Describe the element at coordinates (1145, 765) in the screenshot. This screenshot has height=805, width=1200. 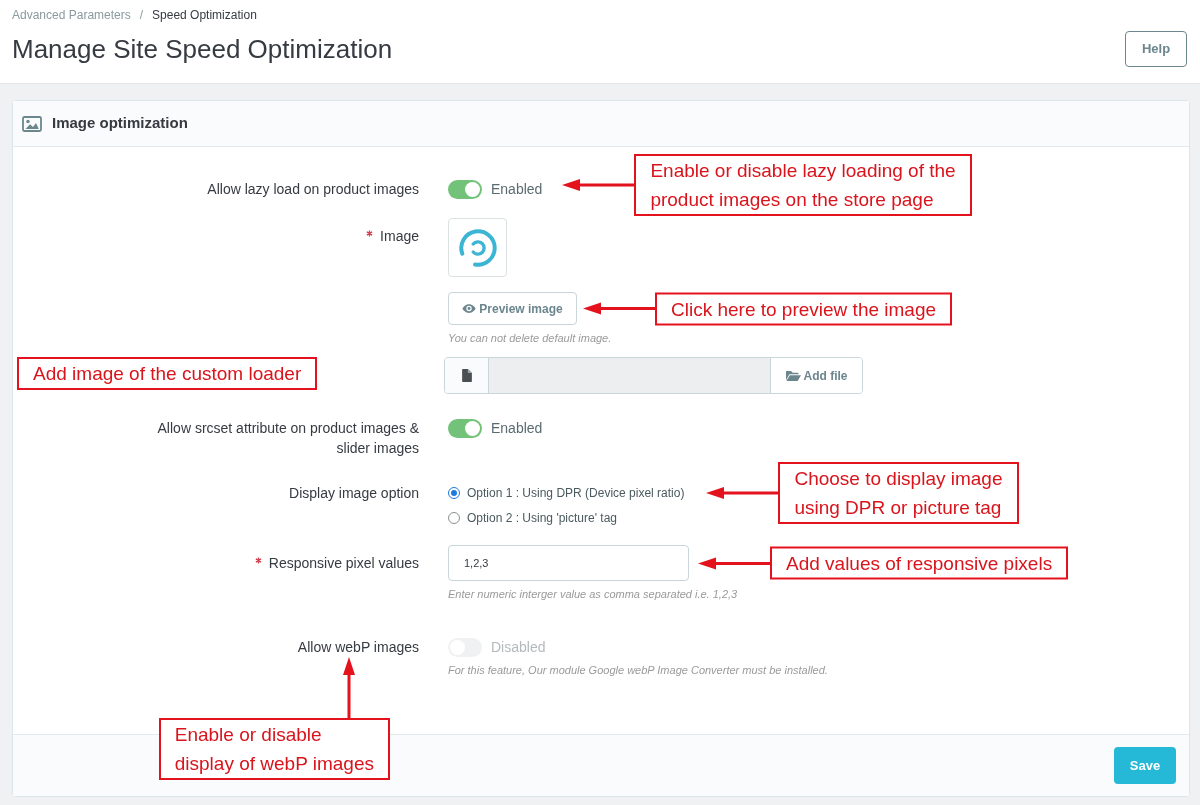
I see `save-button: Save` at that location.